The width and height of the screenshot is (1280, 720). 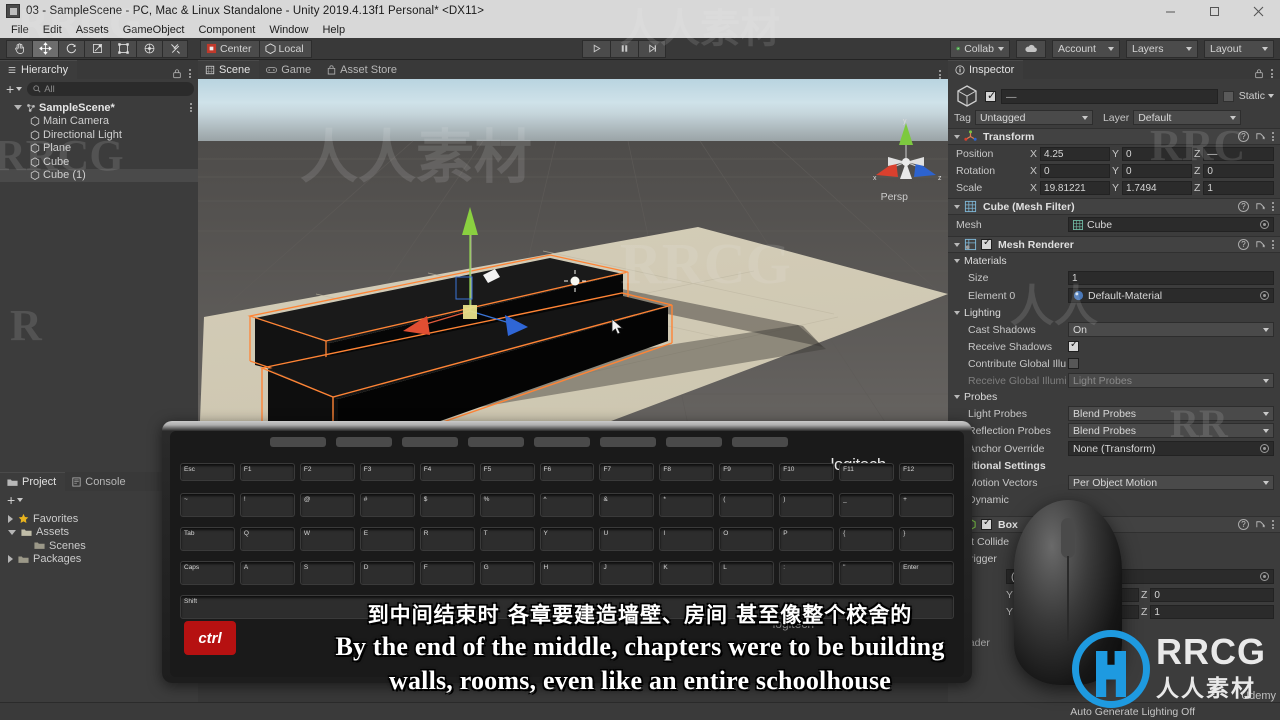 What do you see at coordinates (229, 69) in the screenshot?
I see `tab-scene: Scene` at bounding box center [229, 69].